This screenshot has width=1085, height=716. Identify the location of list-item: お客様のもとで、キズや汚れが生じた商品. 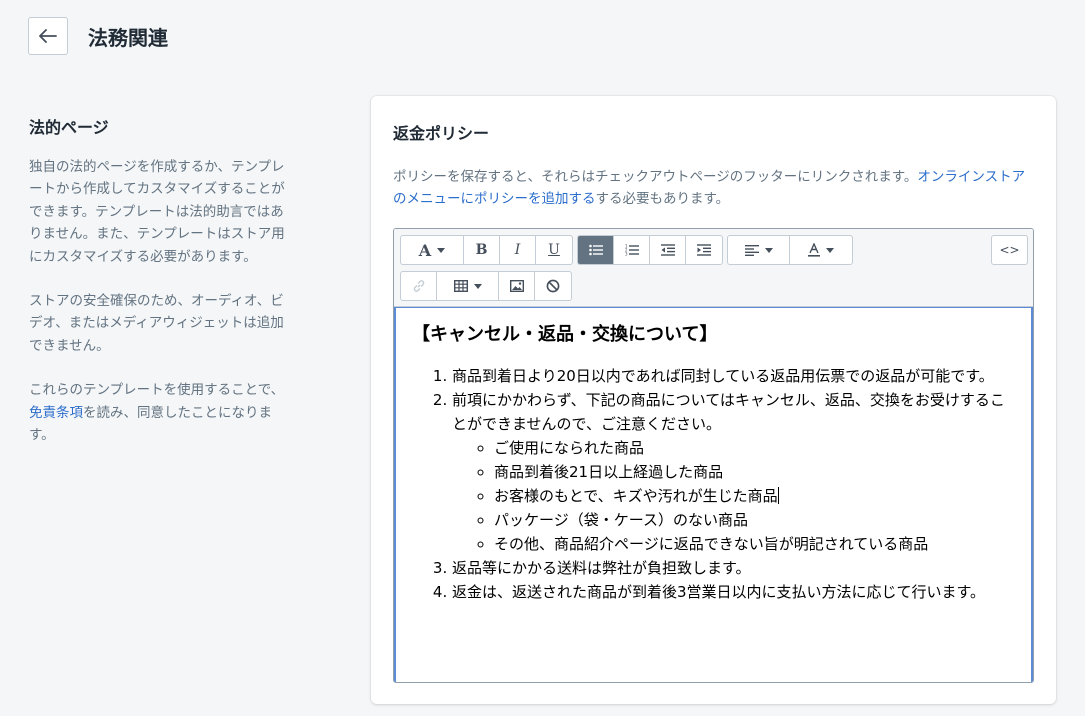
(754, 496).